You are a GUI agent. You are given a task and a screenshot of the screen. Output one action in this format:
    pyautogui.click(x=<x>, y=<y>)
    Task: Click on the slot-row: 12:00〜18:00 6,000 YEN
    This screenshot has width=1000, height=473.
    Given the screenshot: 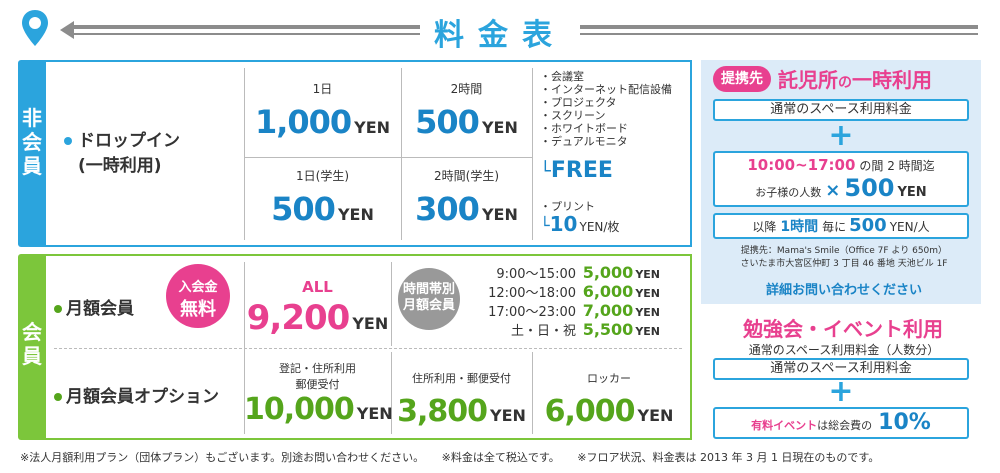 What is the action you would take?
    pyautogui.click(x=576, y=291)
    